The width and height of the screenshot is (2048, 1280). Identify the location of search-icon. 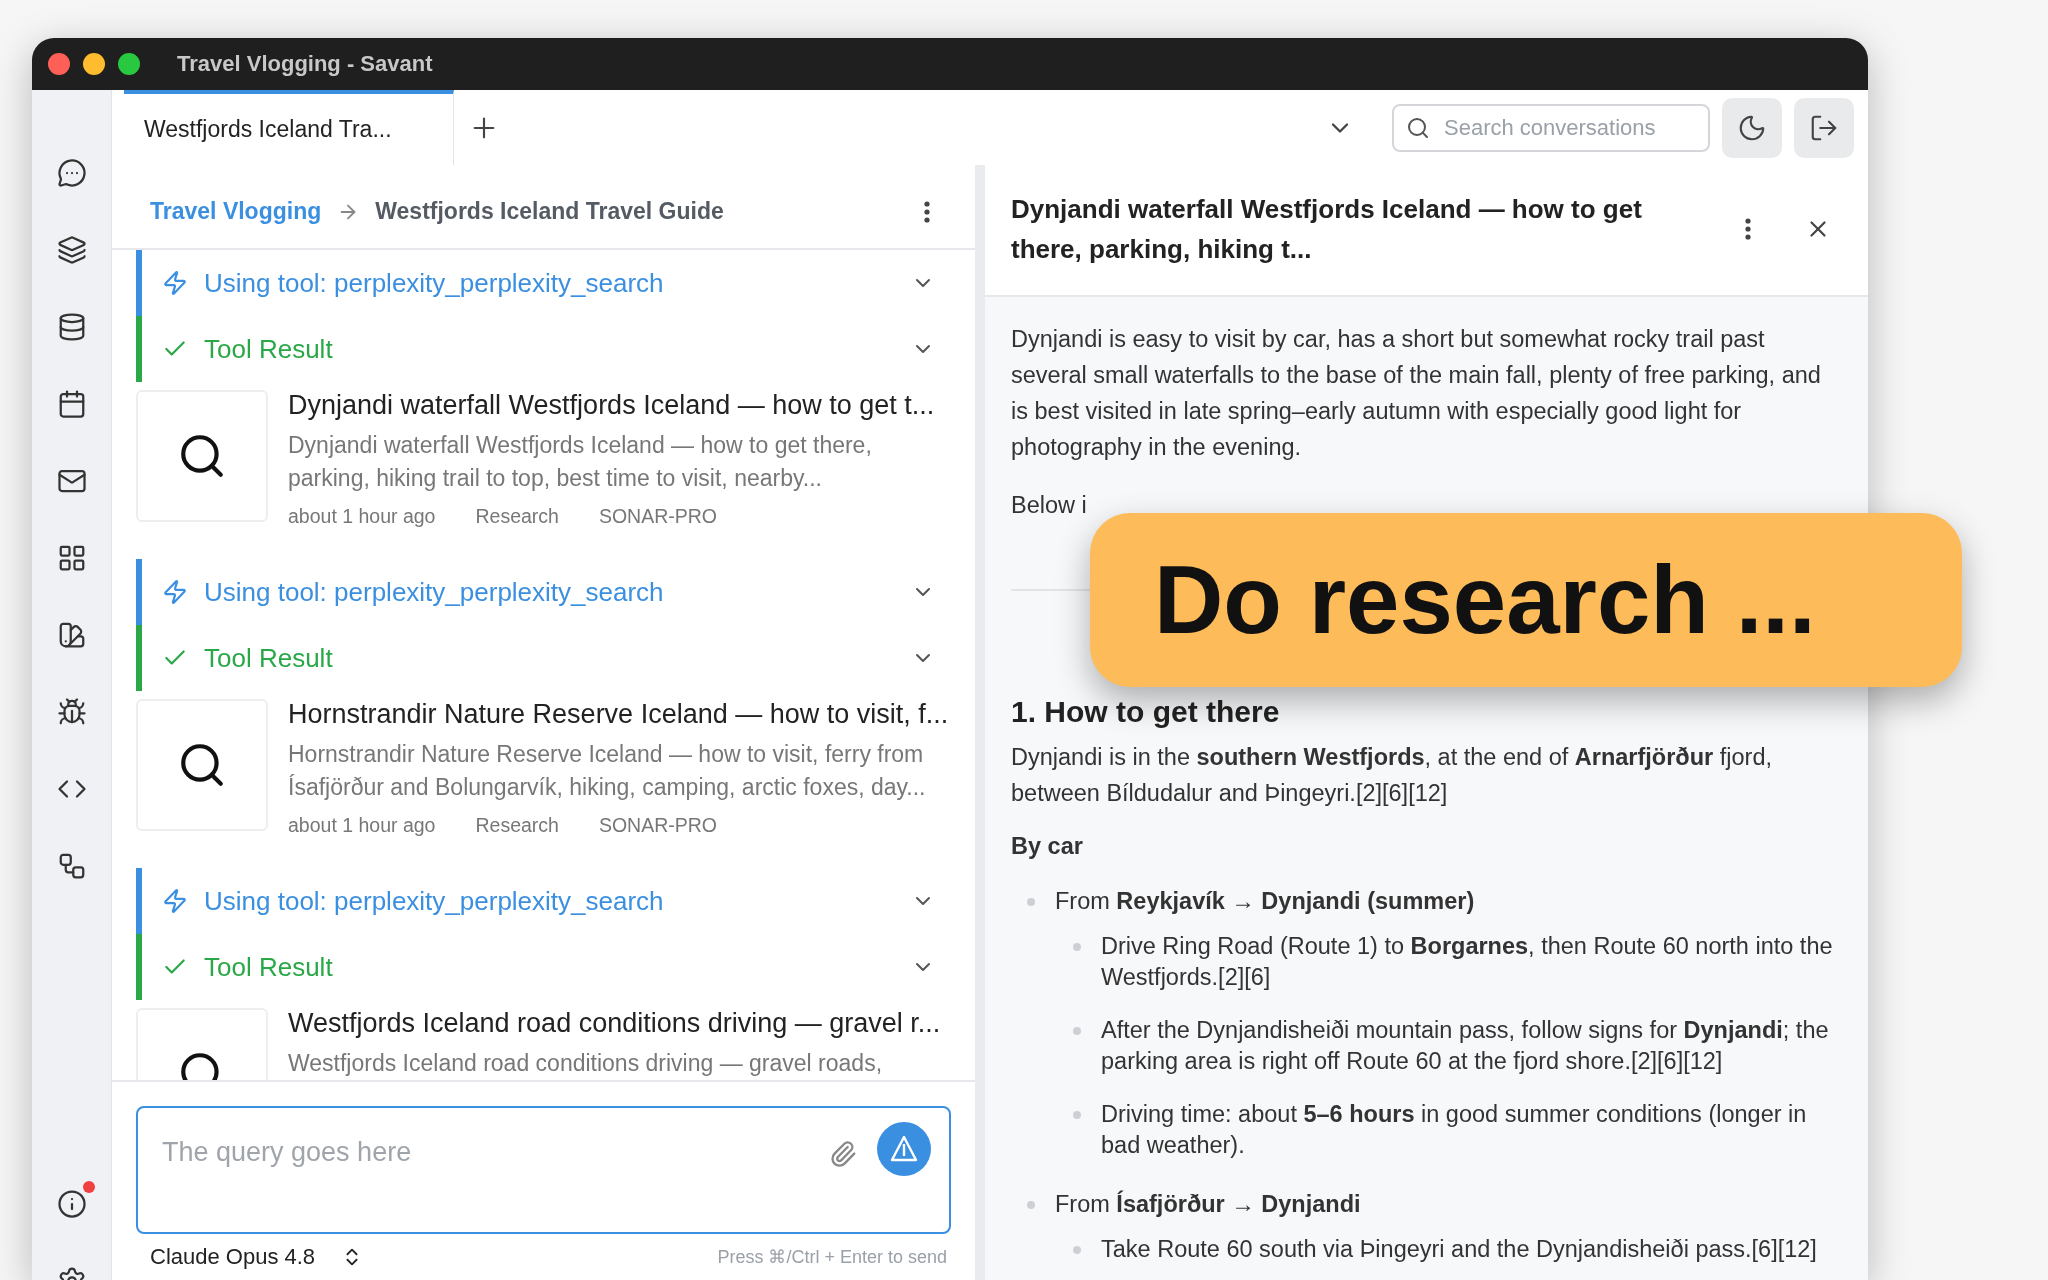
(1418, 127).